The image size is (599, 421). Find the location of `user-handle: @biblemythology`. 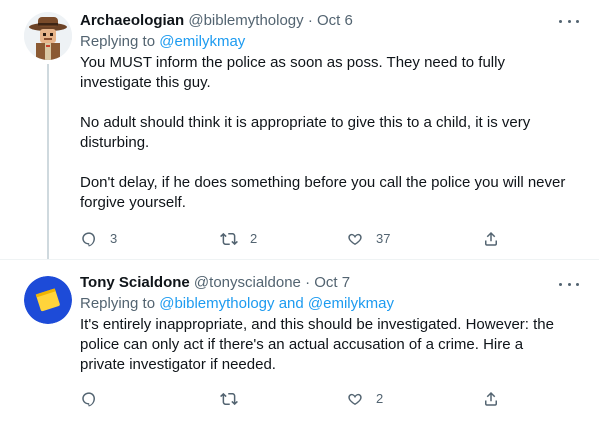

user-handle: @biblemythology is located at coordinates (245, 20).